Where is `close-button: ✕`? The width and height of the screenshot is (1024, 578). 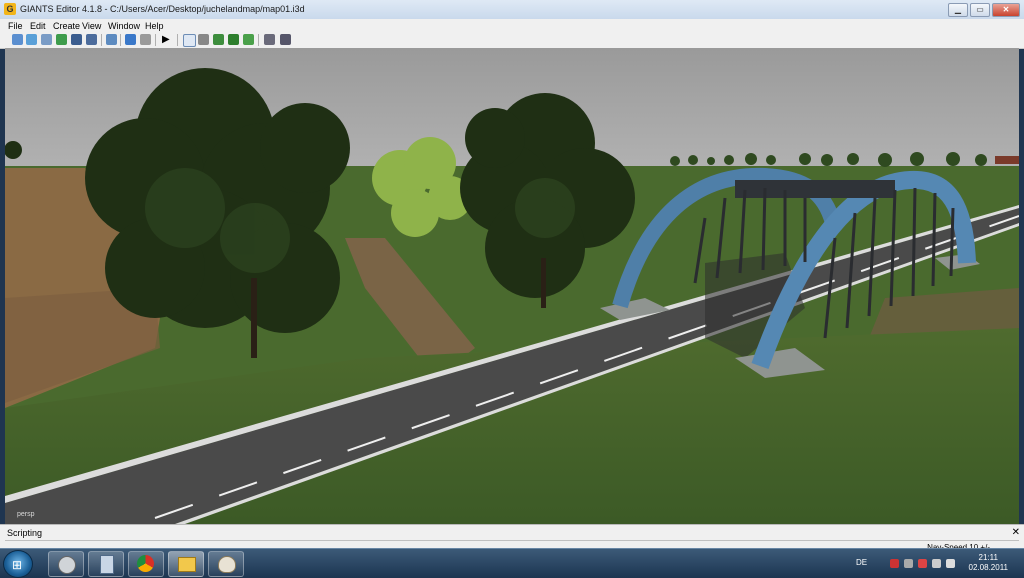
close-button: ✕ is located at coordinates (1006, 10).